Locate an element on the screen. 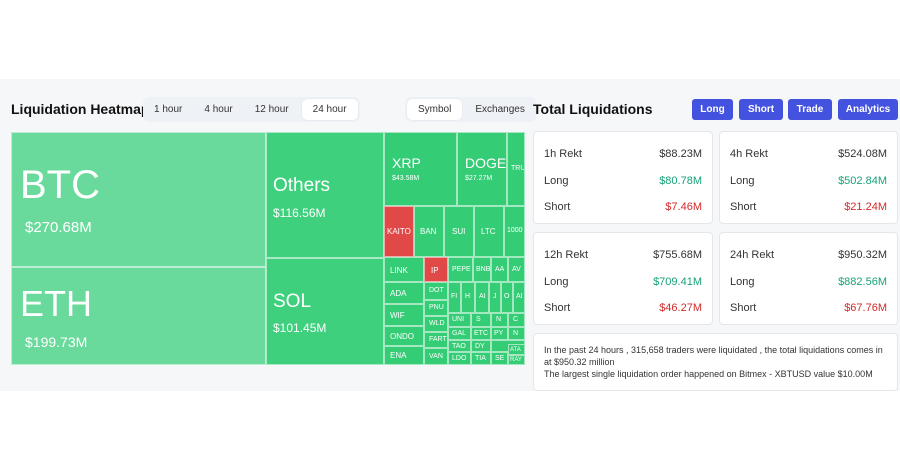  short-button: Short is located at coordinates (761, 109).